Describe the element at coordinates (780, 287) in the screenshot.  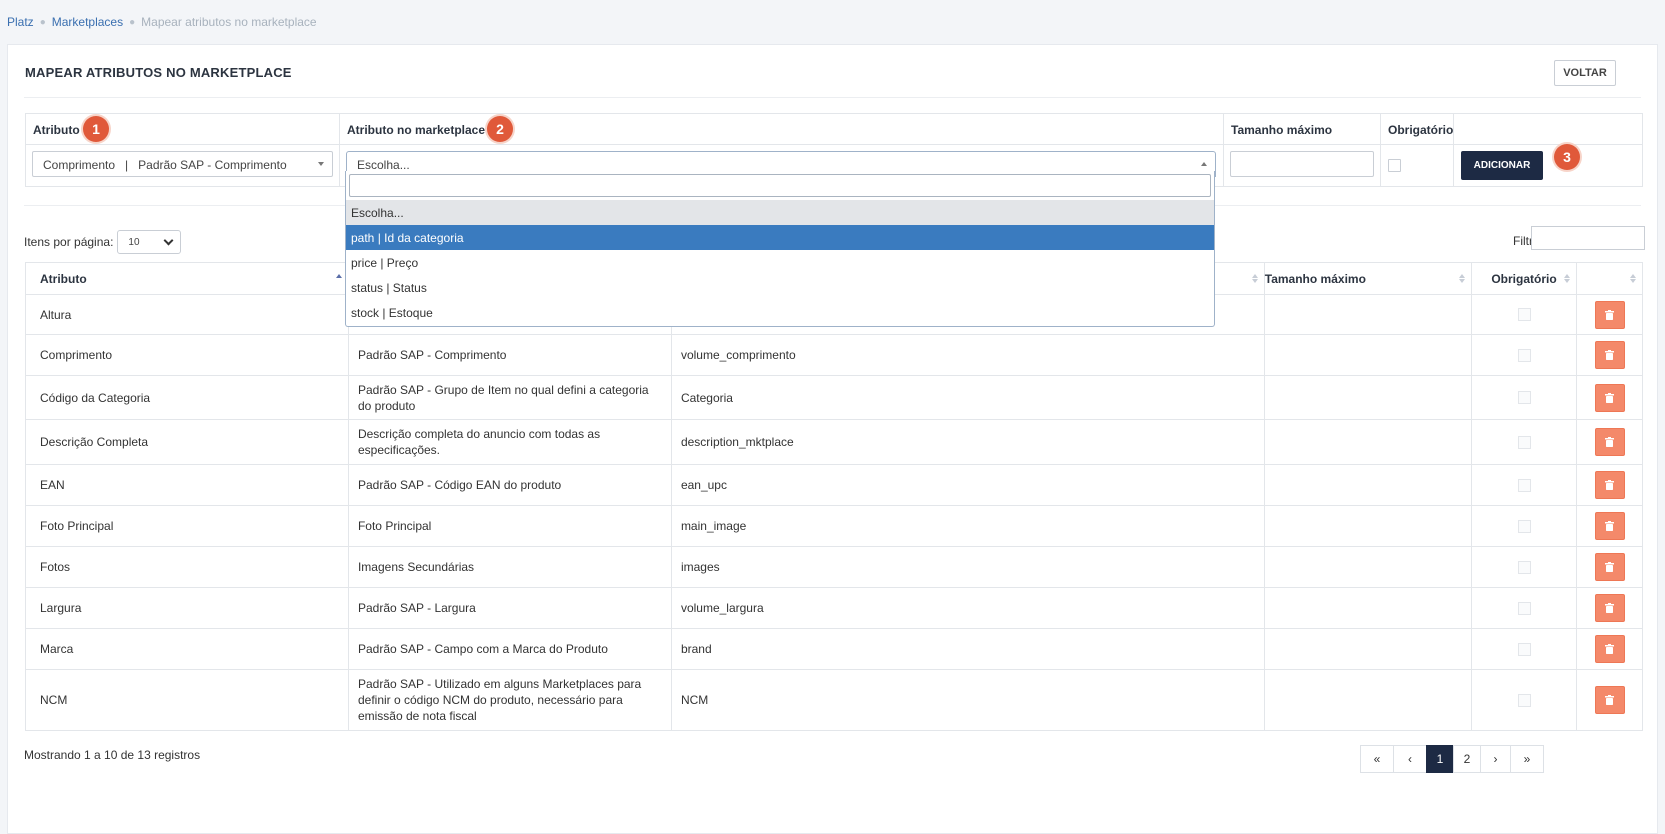
I see `dropdown-option: status | Status` at that location.